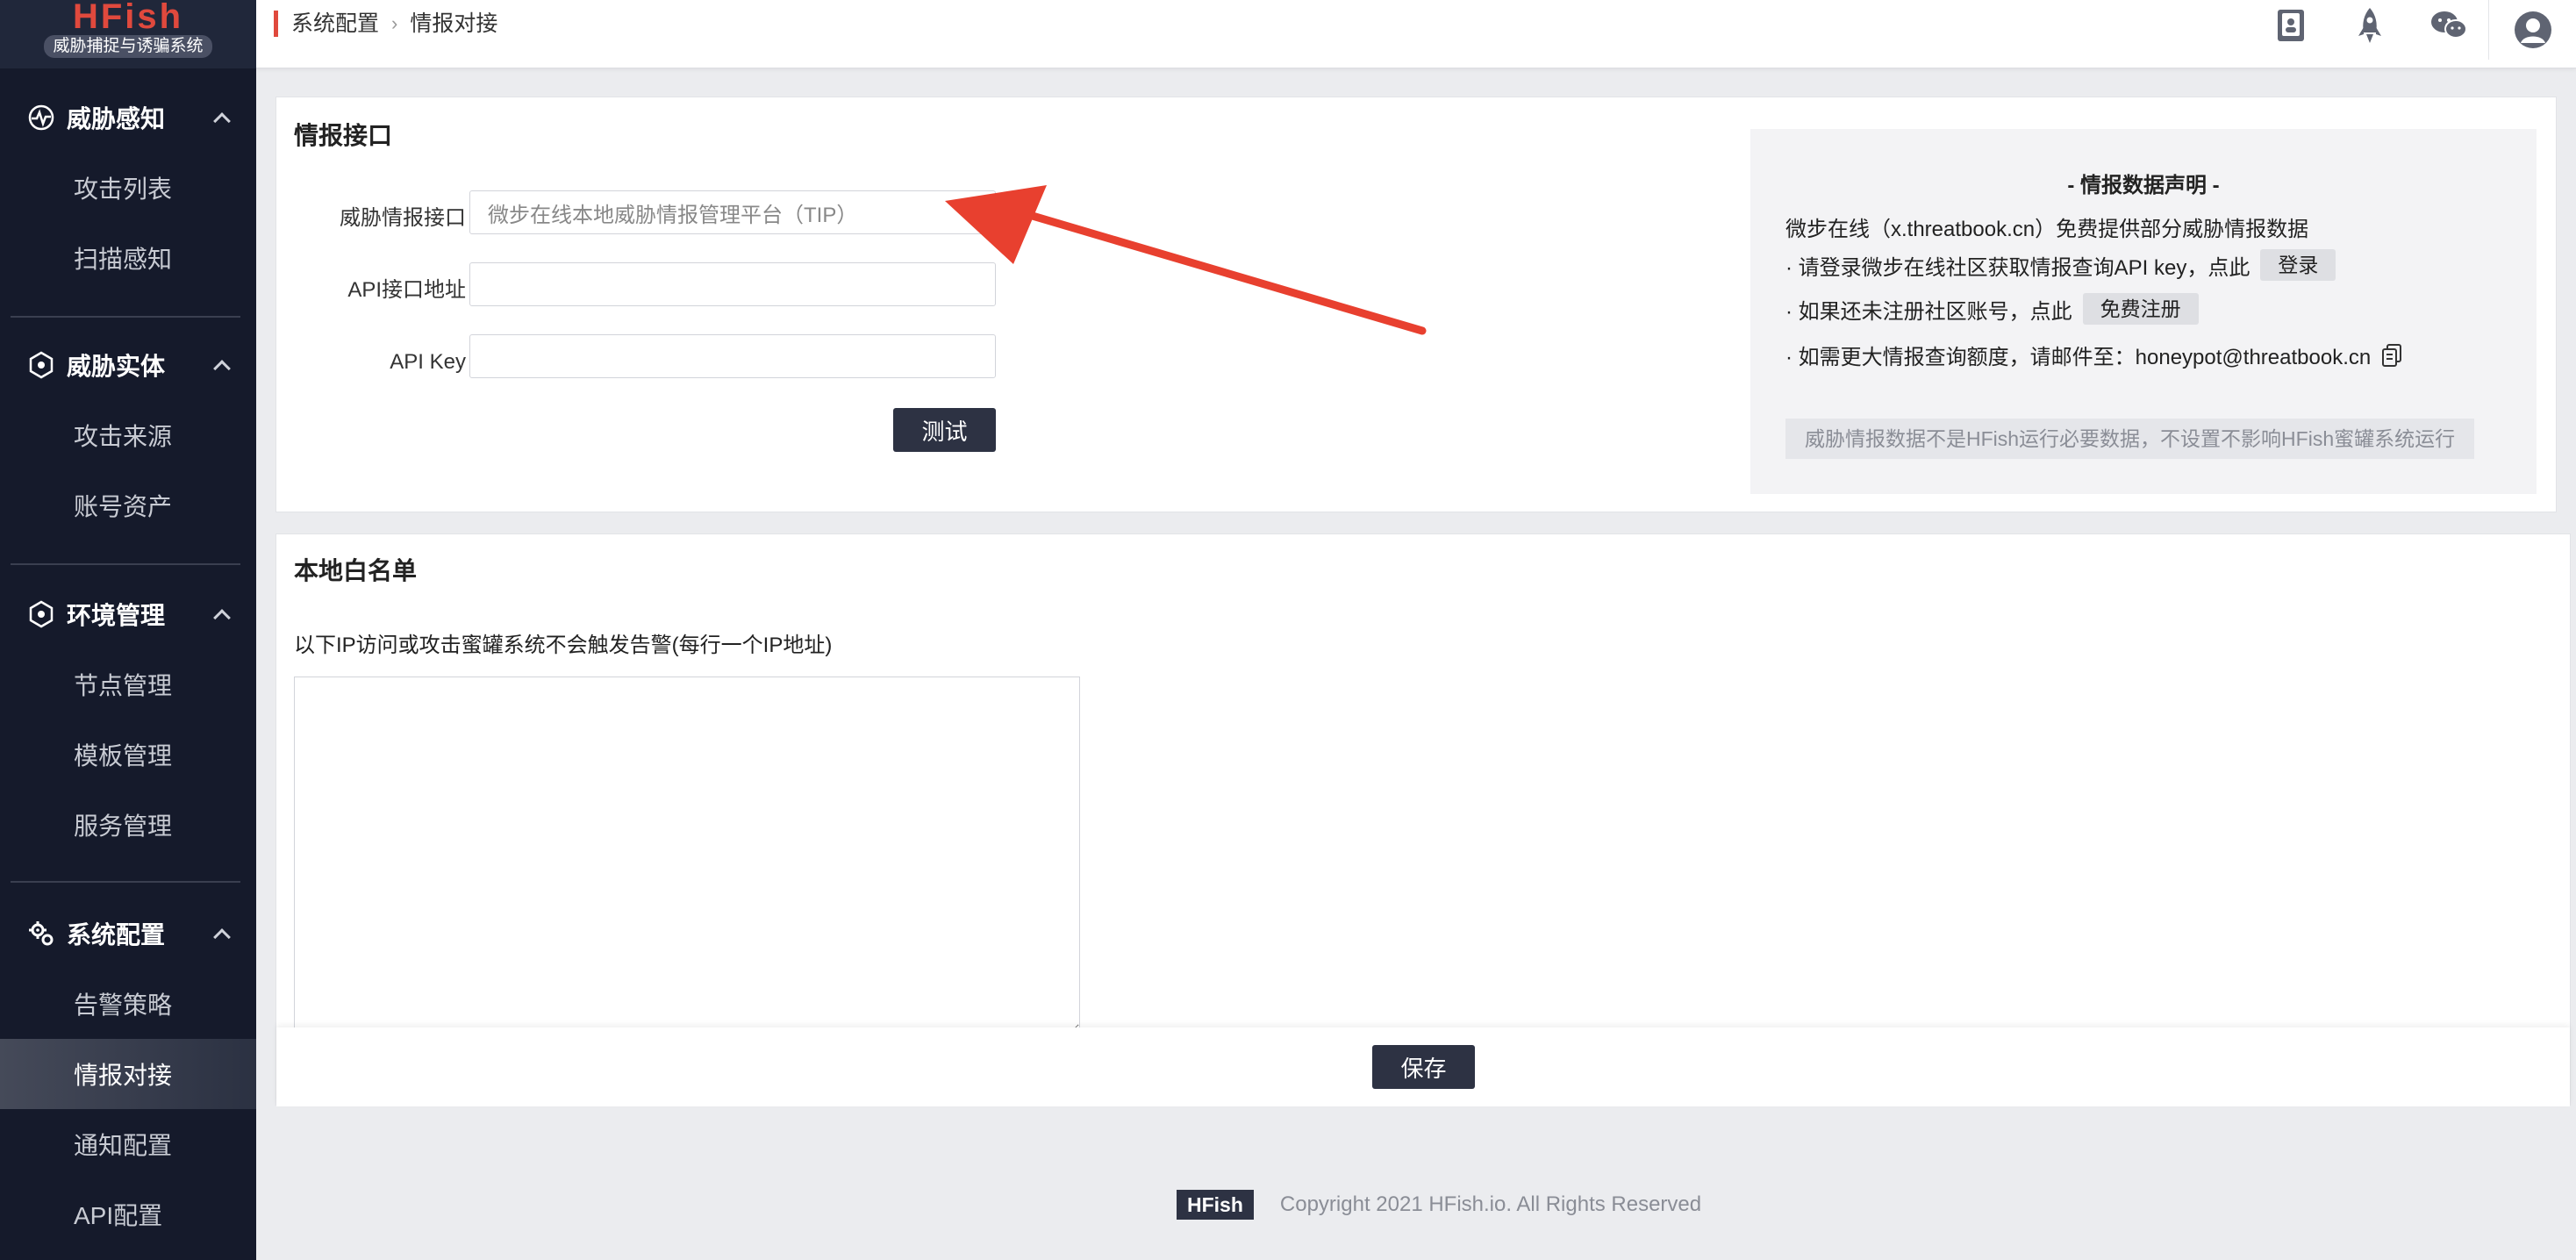 This screenshot has width=2576, height=1260. What do you see at coordinates (2017, 267) in the screenshot?
I see `notice-line-text: · 请登录微步在线社区获取情报查询API key，点此` at bounding box center [2017, 267].